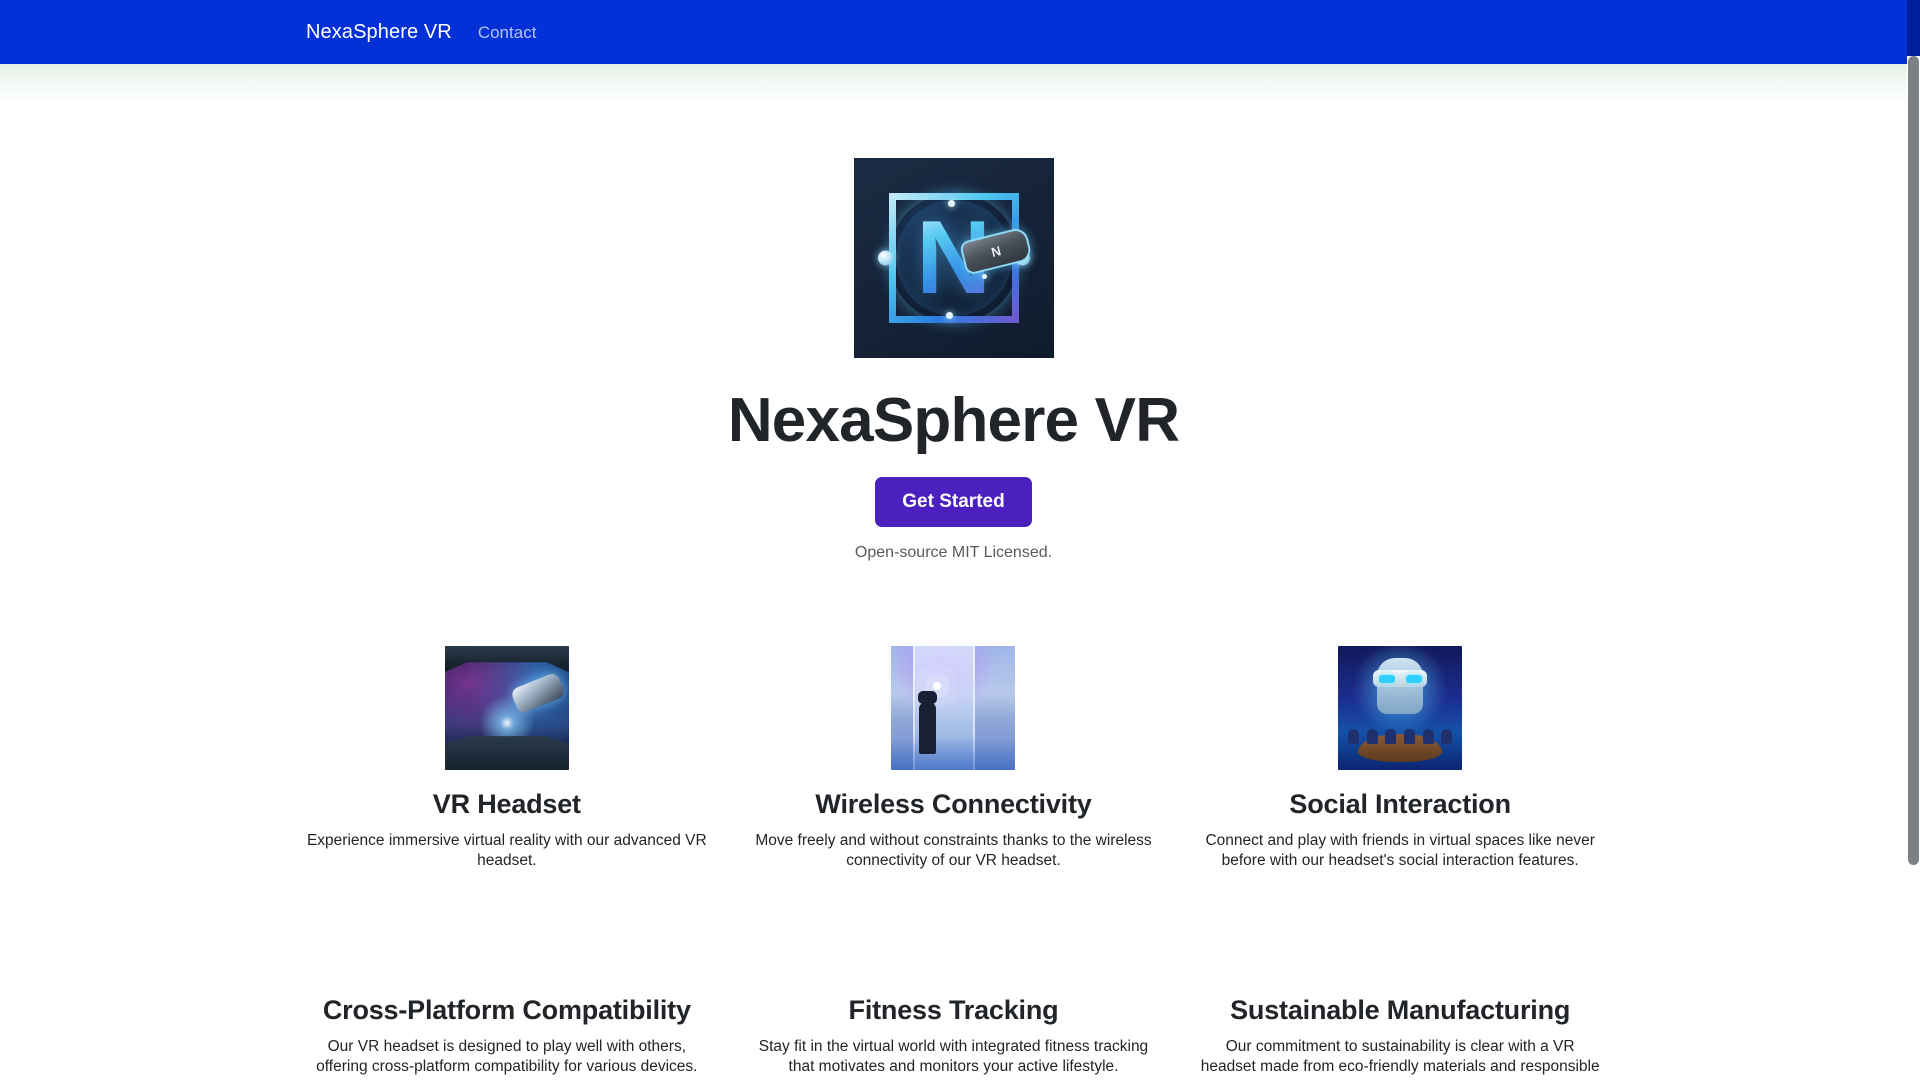 The image size is (1920, 1080). I want to click on social-interaction-image, so click(1400, 708).